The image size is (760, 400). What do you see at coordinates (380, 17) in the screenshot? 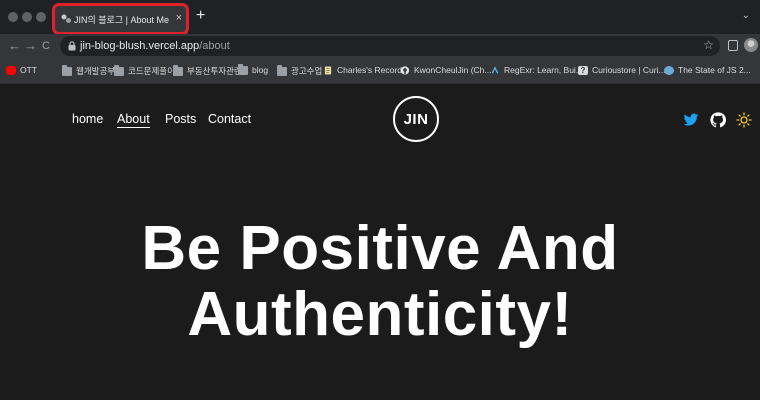
I see `browser-tab-strip: JIN의 블로그 | About Me × + ⌄` at bounding box center [380, 17].